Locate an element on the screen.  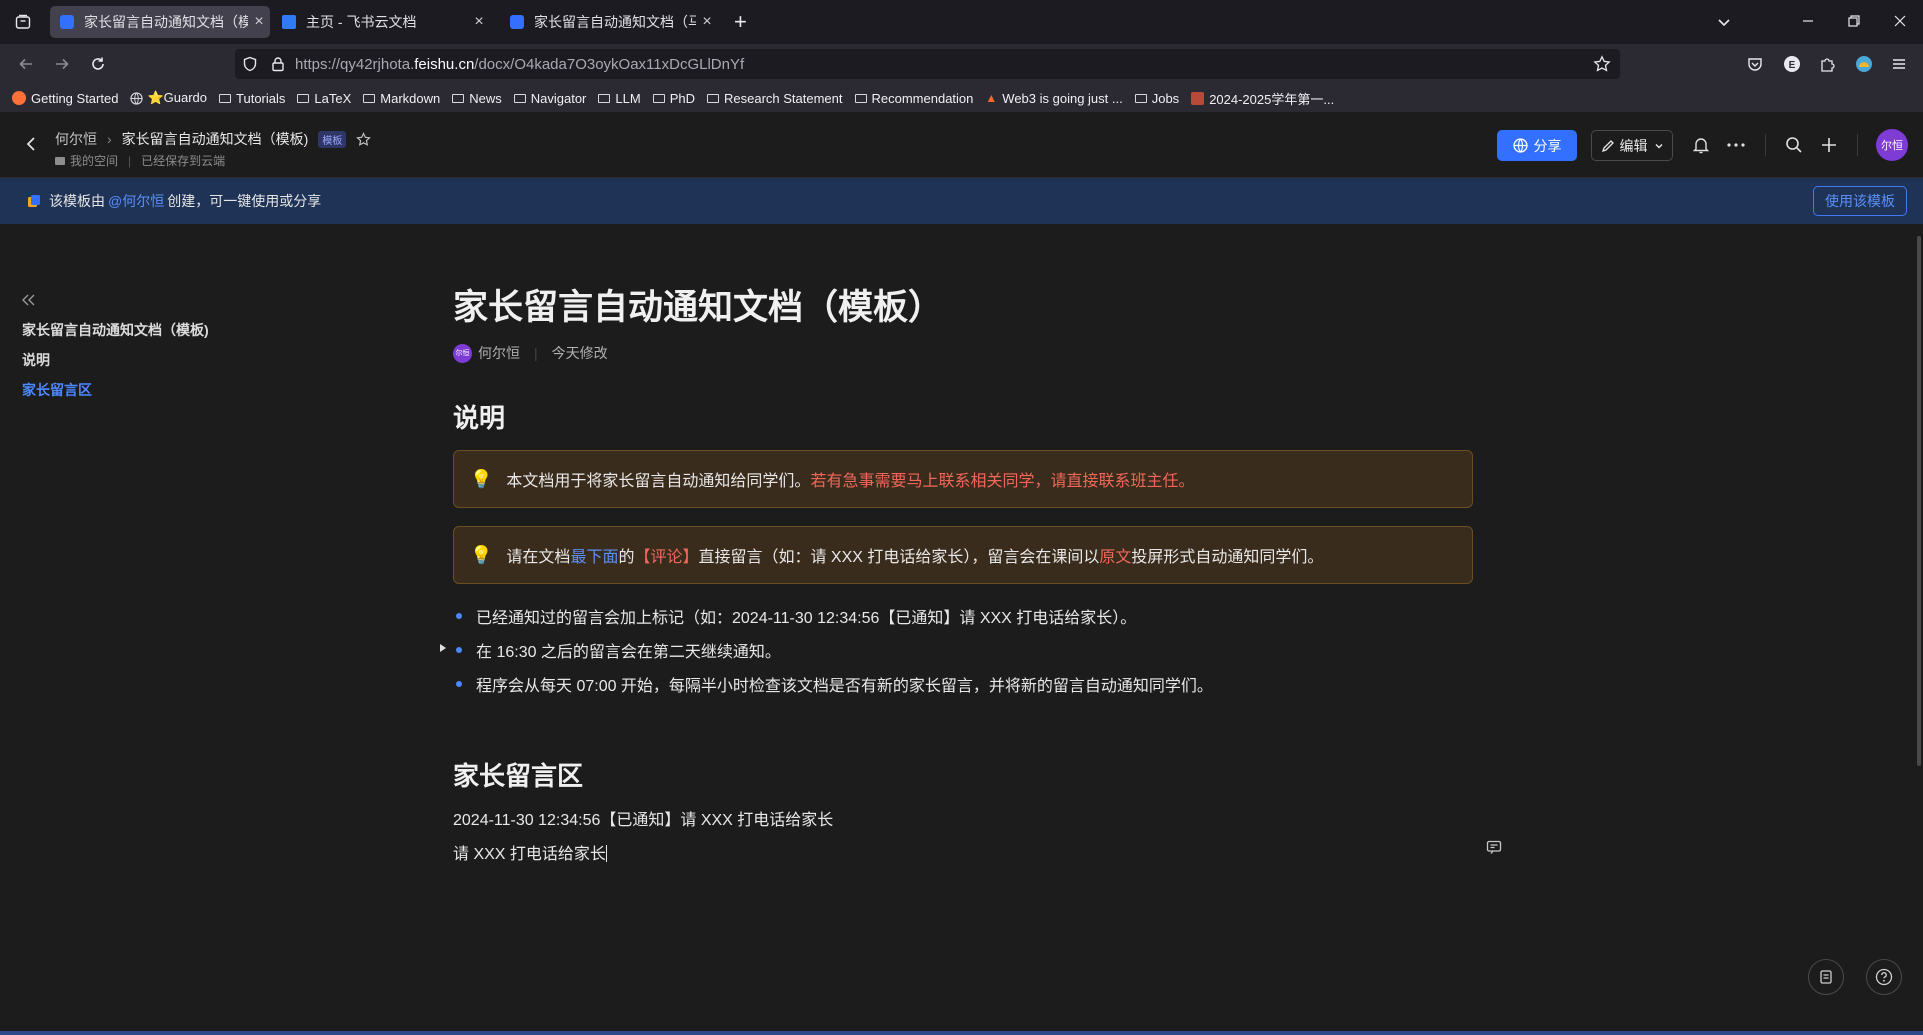
add-comment-icon is located at coordinates (1494, 847).